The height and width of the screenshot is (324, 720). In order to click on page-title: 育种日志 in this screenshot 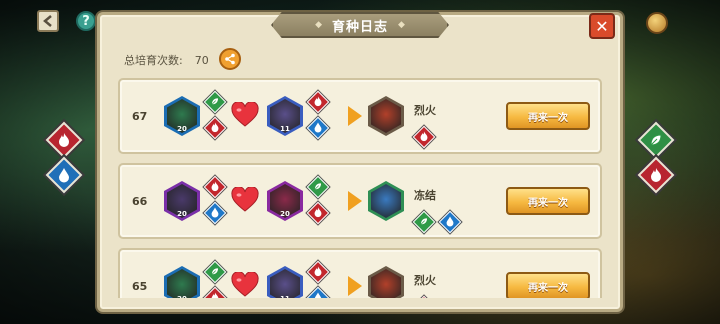, I will do `click(359, 27)`.